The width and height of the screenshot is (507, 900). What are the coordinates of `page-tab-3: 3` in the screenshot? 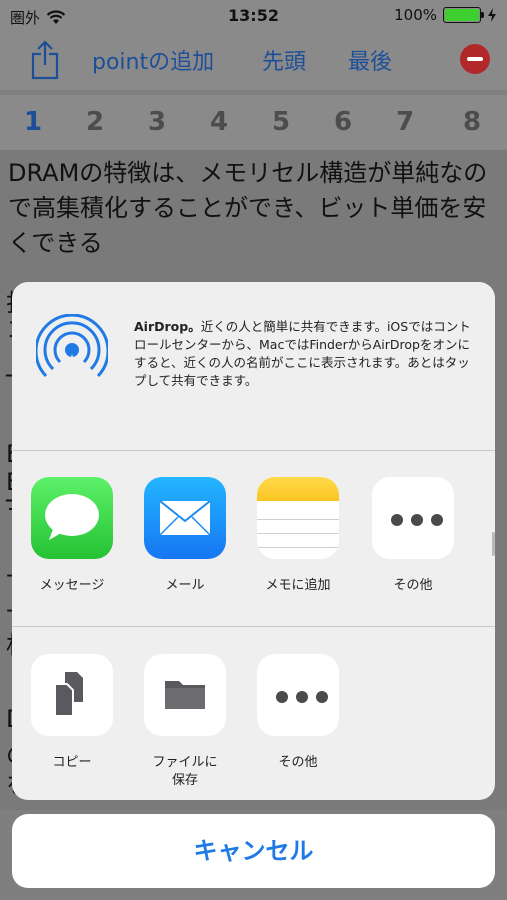 It's located at (157, 122).